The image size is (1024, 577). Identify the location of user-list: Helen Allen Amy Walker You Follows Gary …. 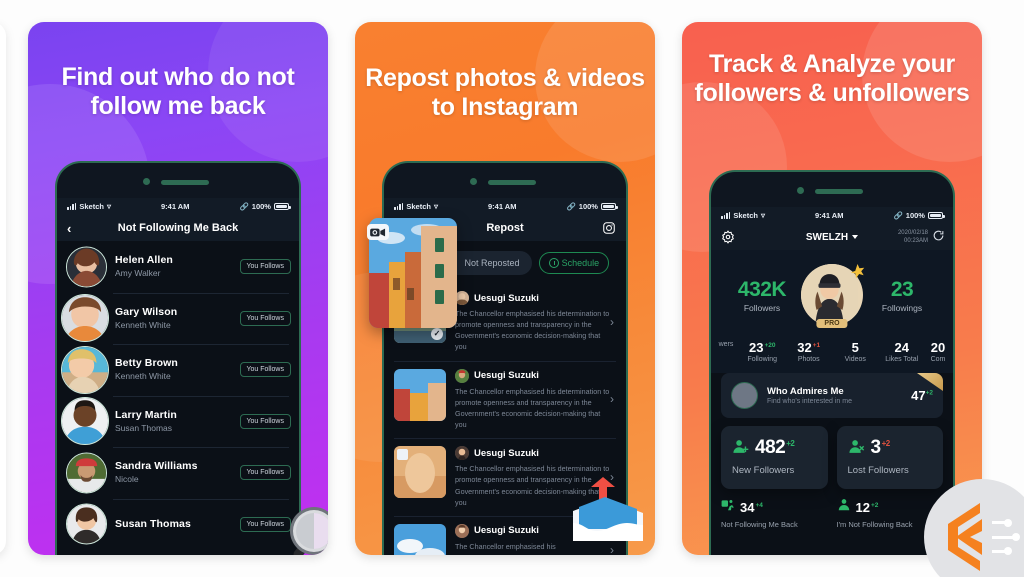
(178, 398).